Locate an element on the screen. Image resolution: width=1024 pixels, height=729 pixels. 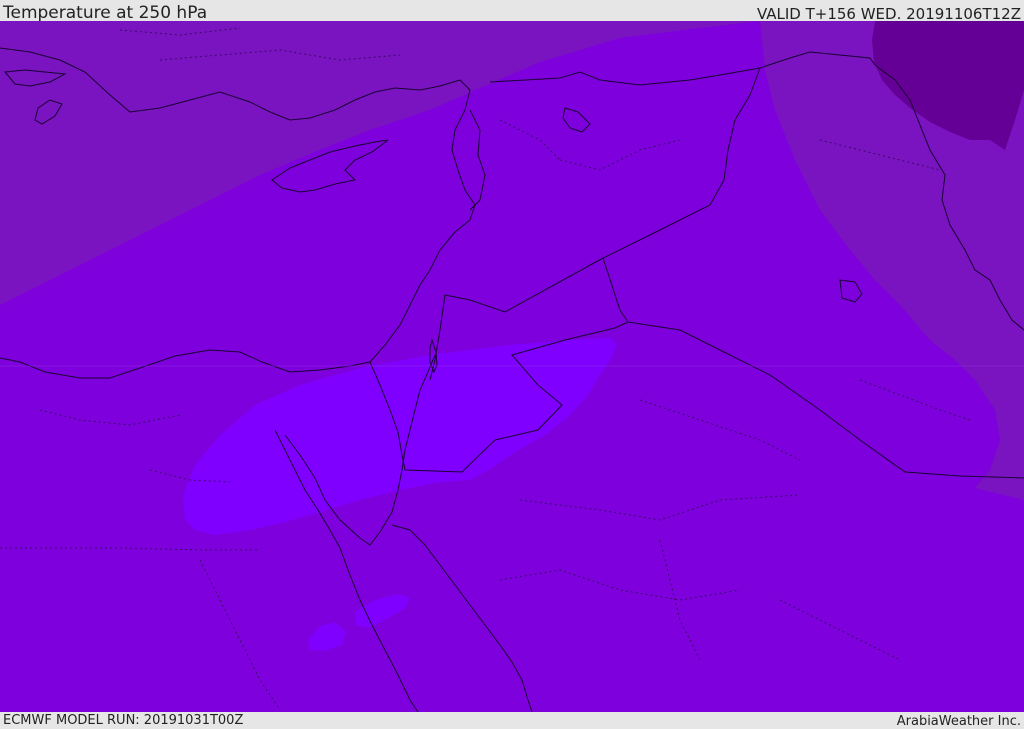
model-run-label: ECMWF MODEL RUN: 20191031T00Z is located at coordinates (123, 720).